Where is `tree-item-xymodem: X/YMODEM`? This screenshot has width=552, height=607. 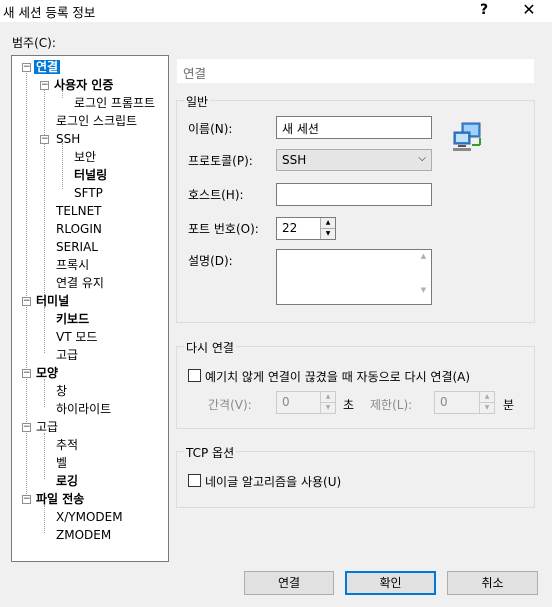 tree-item-xymodem: X/YMODEM is located at coordinates (89, 517).